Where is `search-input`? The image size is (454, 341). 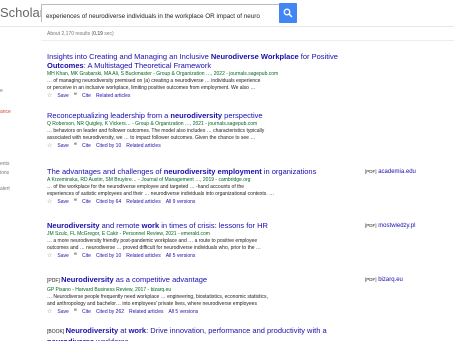 search-input is located at coordinates (160, 16).